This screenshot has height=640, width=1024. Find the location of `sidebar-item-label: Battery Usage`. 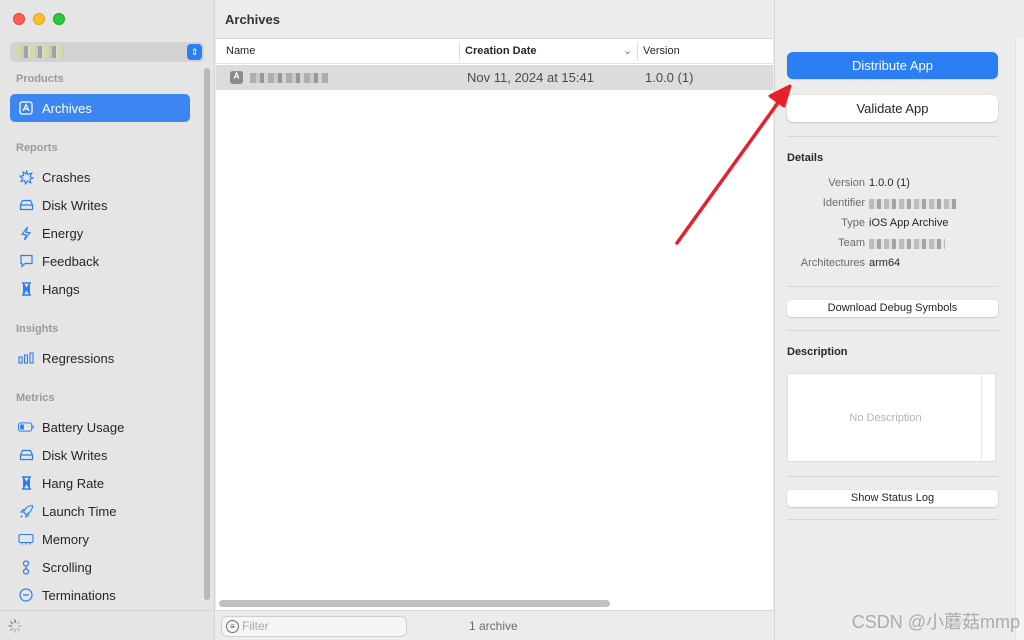

sidebar-item-label: Battery Usage is located at coordinates (83, 427).